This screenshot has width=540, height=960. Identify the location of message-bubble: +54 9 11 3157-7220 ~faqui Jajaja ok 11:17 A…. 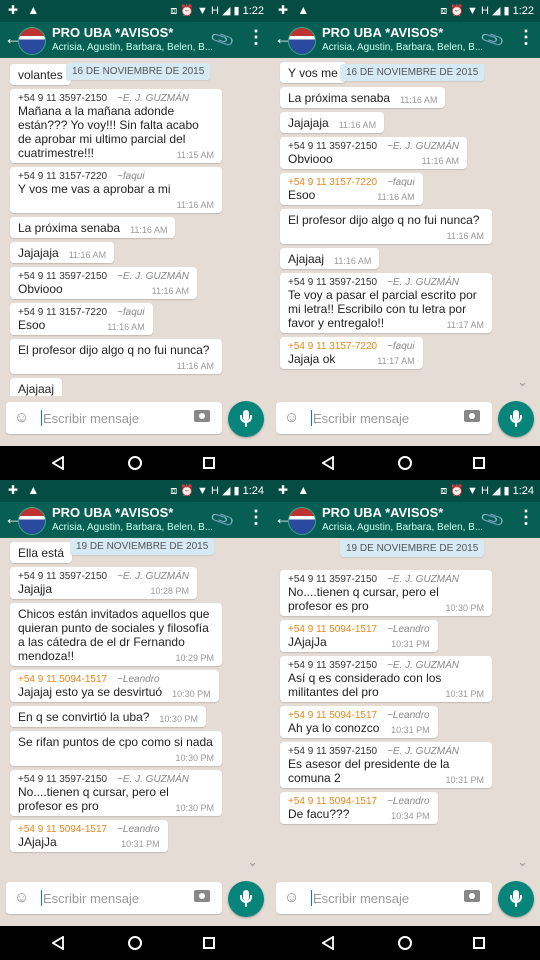
(351, 353).